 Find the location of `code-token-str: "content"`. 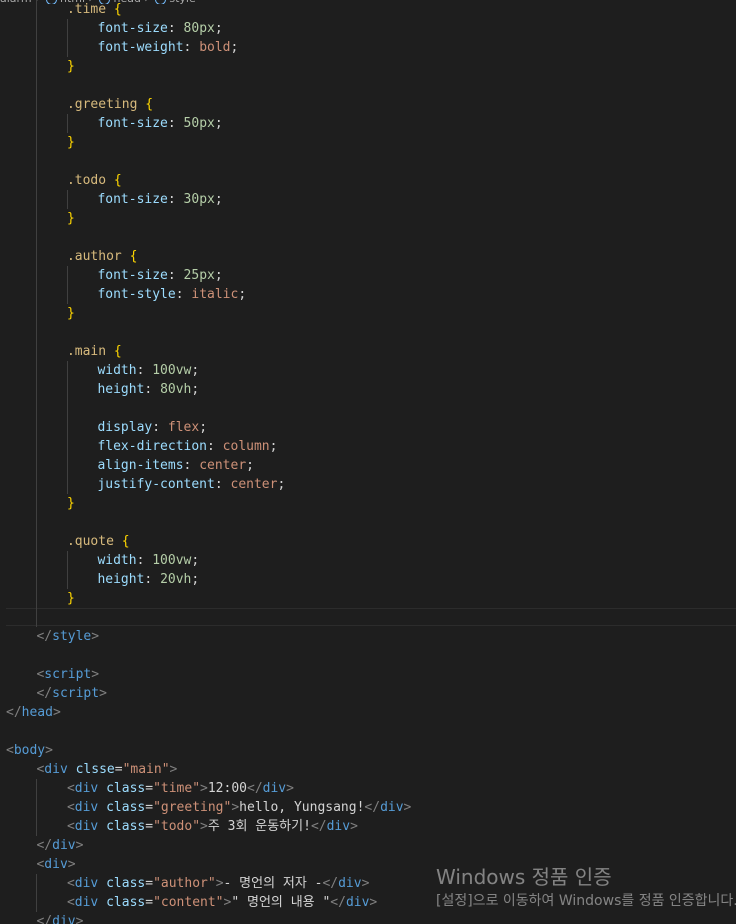

code-token-str: "content" is located at coordinates (188, 902).